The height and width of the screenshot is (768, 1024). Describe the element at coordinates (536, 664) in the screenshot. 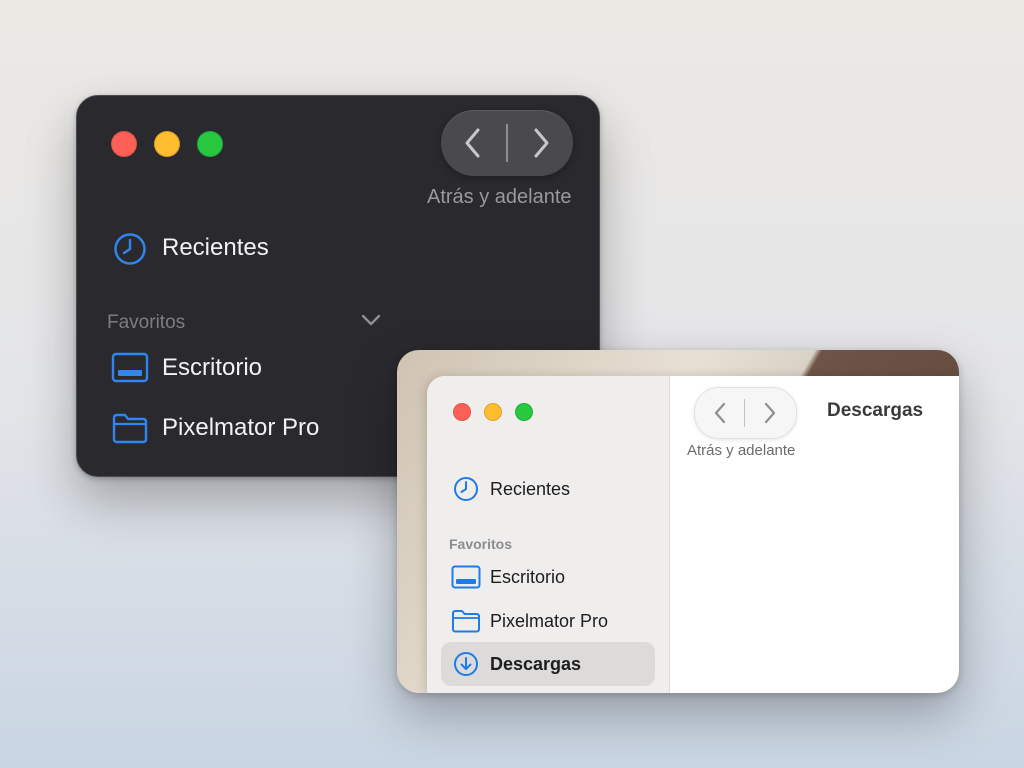

I see `sidebar-item-label: Descargas` at that location.